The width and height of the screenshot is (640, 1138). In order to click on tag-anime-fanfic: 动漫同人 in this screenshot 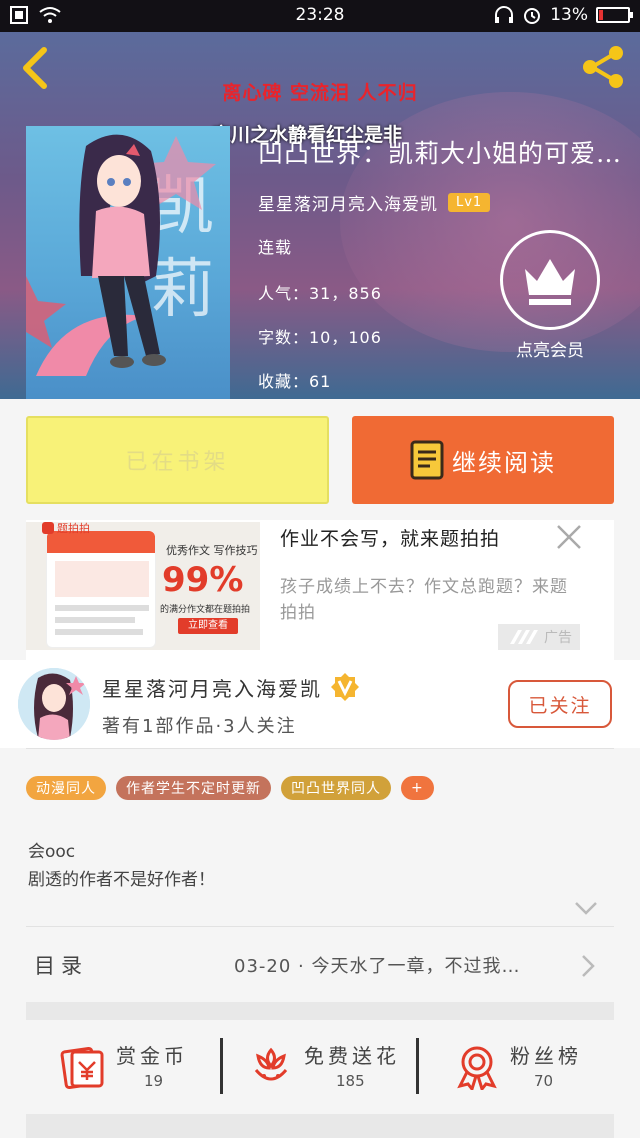, I will do `click(66, 788)`.